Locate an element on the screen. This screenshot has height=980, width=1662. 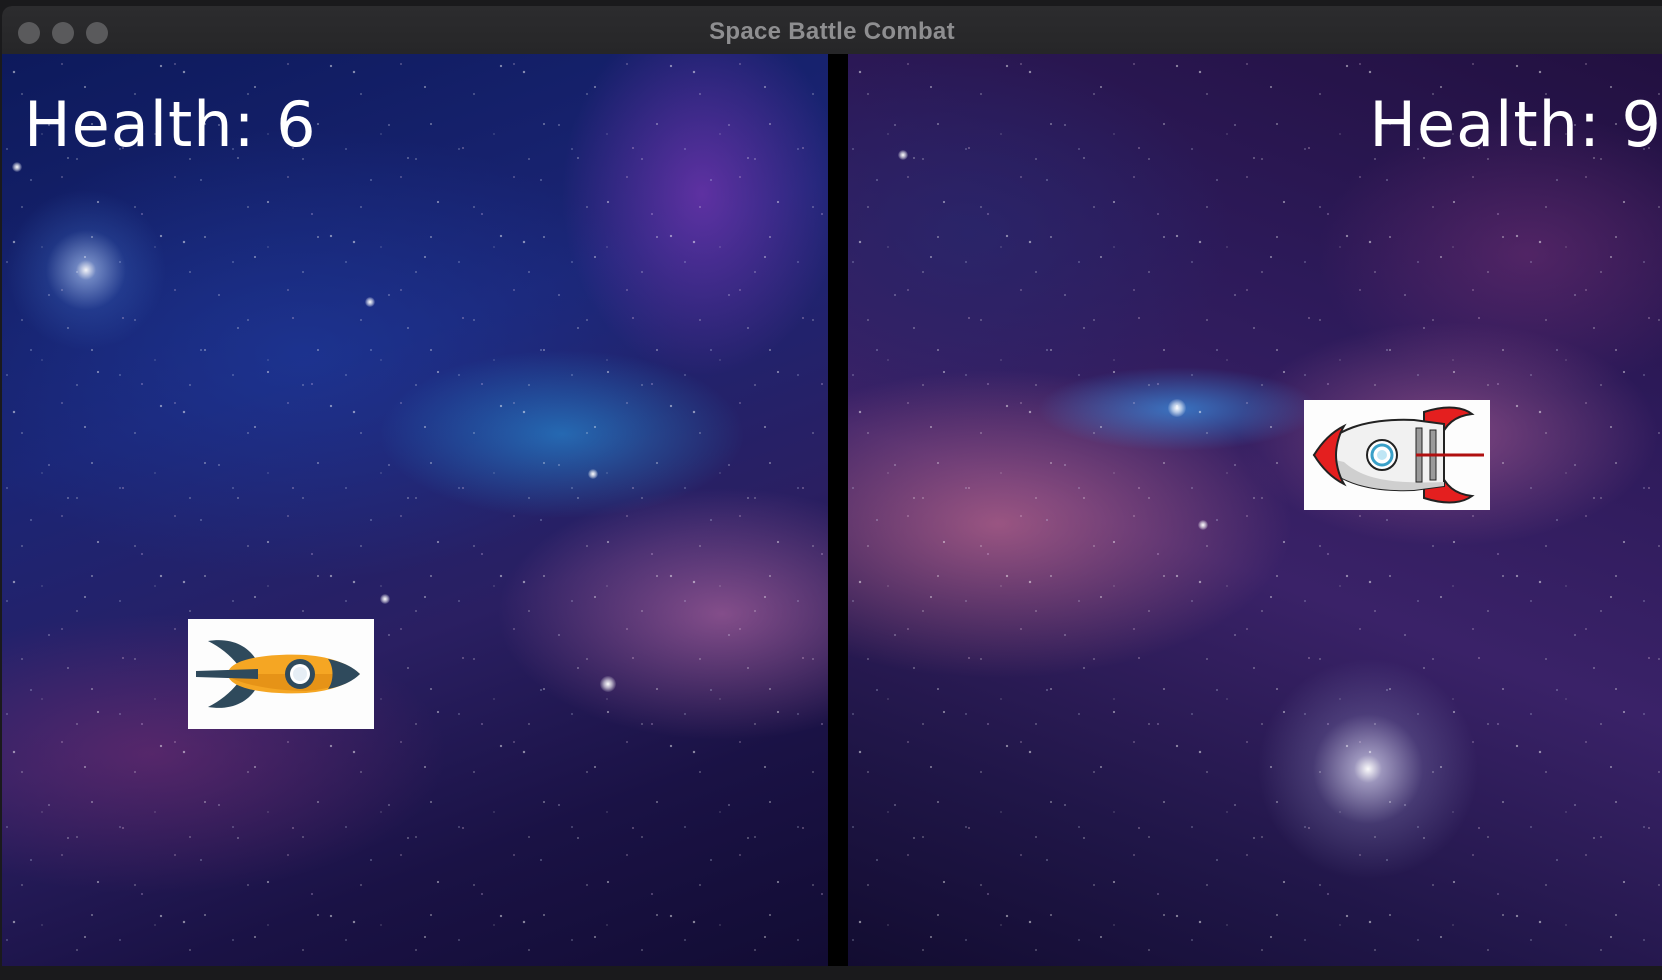
red-white-rocket-icon is located at coordinates (1397, 455).